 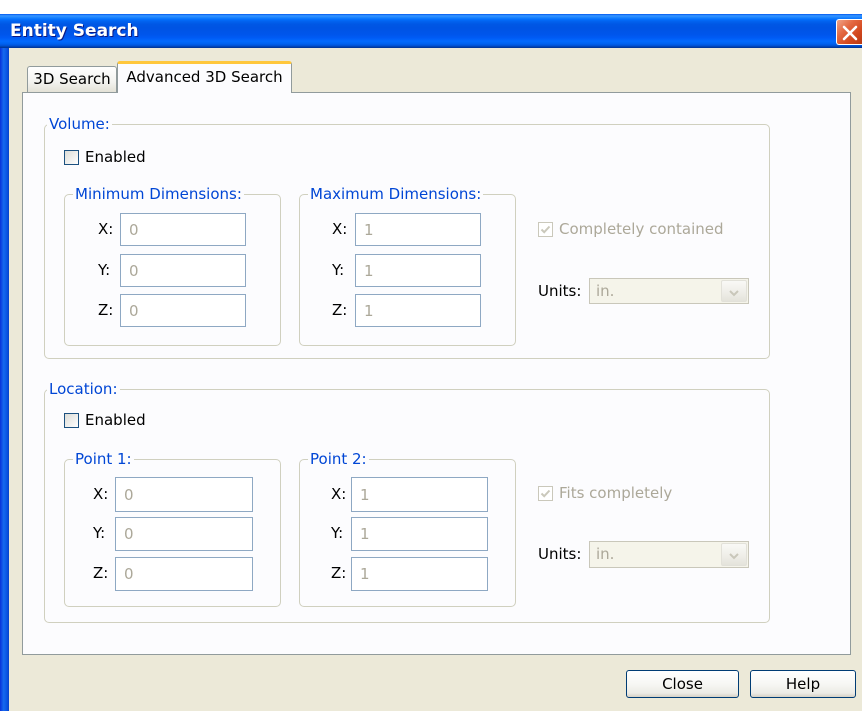 What do you see at coordinates (71, 420) in the screenshot?
I see `location-enabled-checkbox` at bounding box center [71, 420].